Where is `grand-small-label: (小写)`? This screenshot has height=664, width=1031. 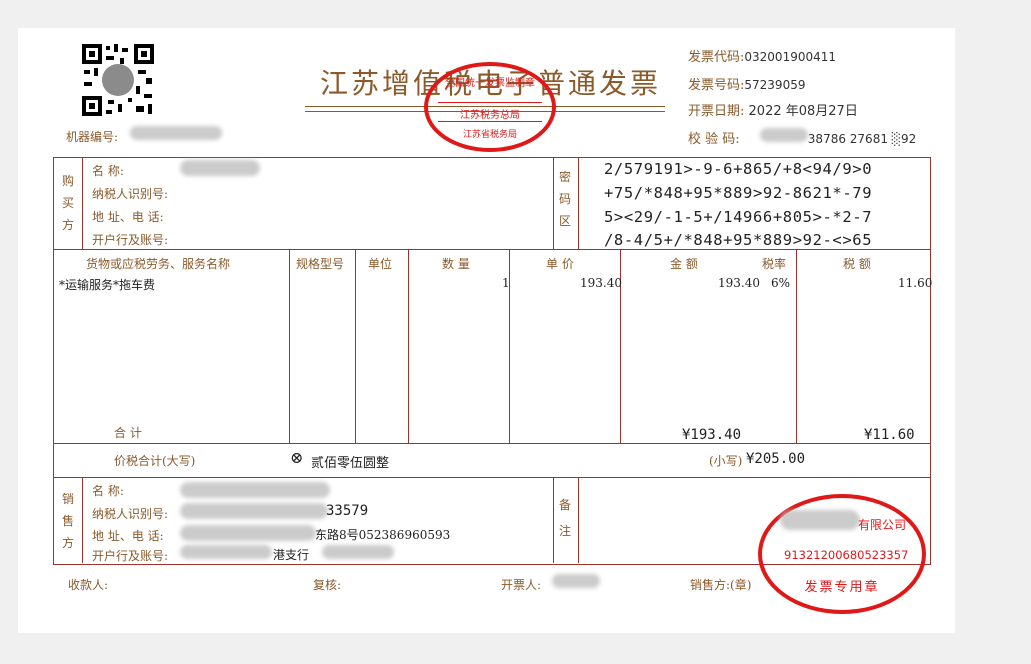 grand-small-label: (小写) is located at coordinates (726, 461).